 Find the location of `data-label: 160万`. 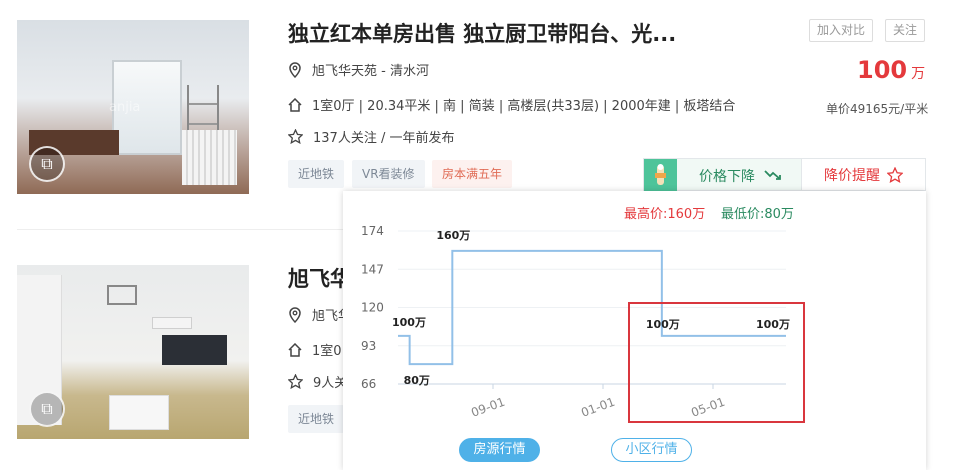

data-label: 160万 is located at coordinates (453, 235).